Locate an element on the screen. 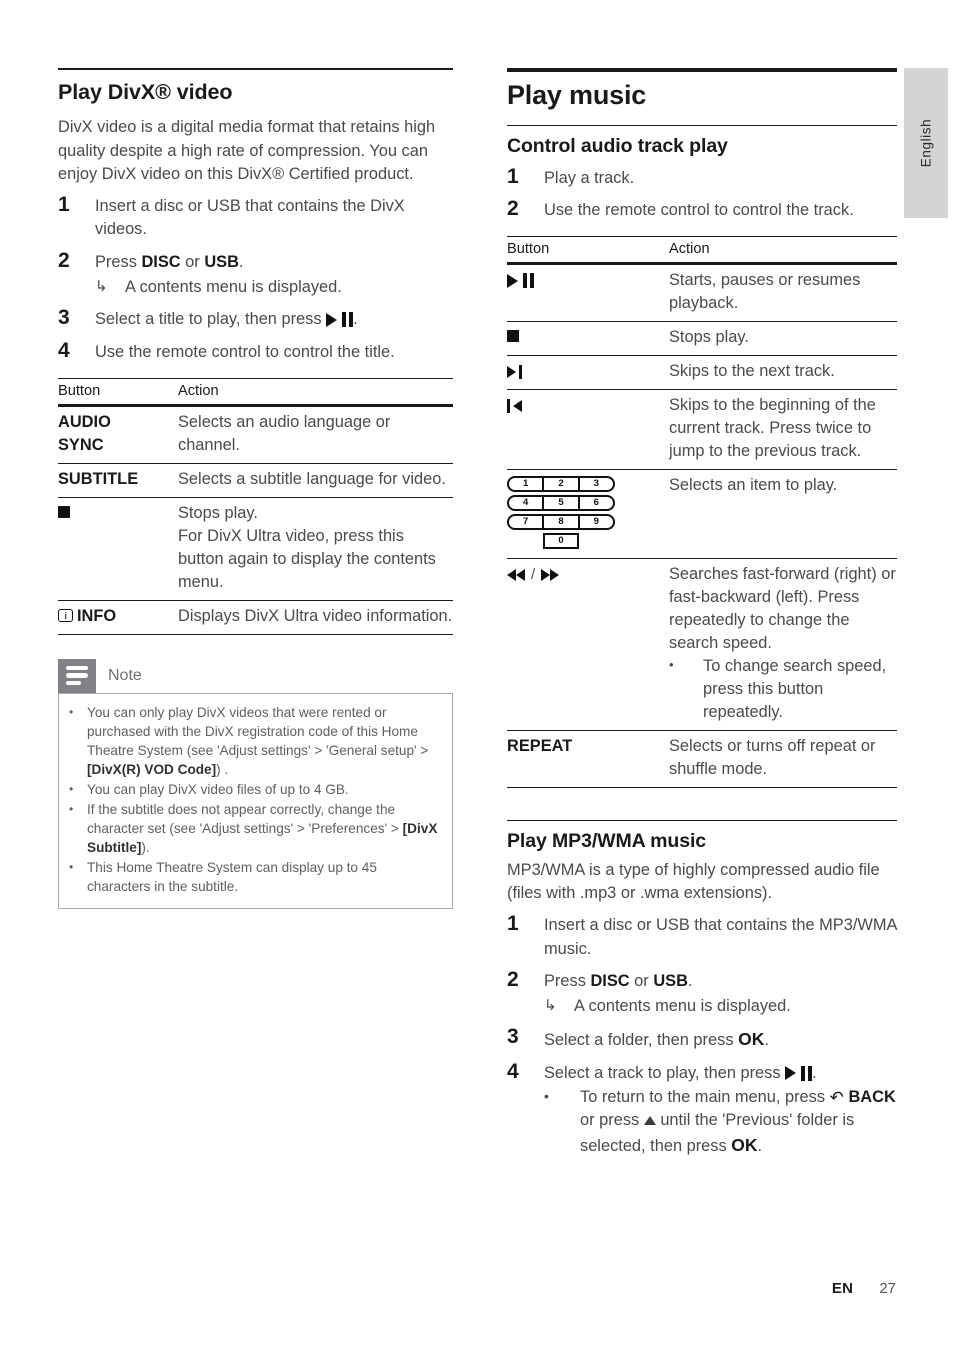  note-title: Note is located at coordinates (125, 675).